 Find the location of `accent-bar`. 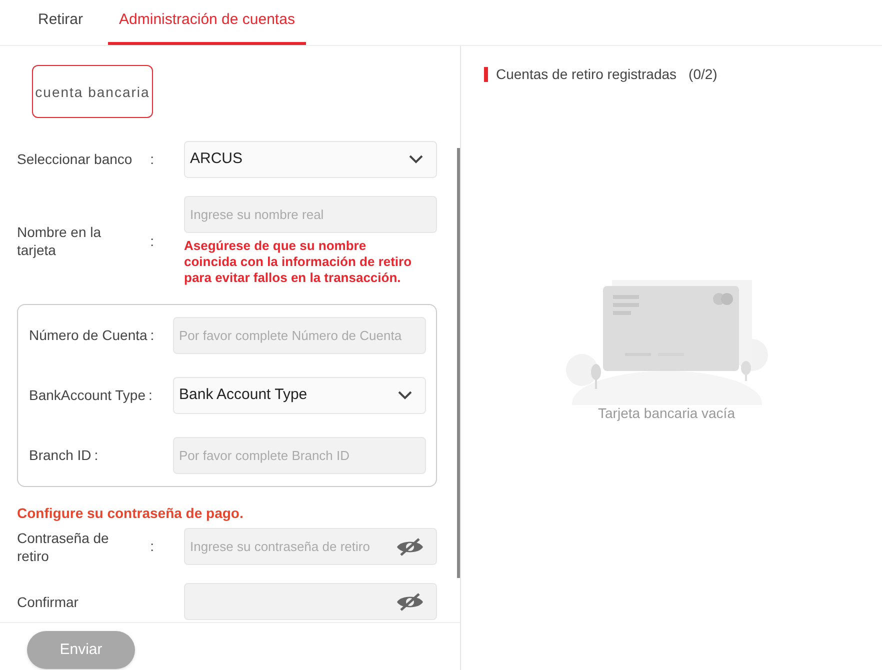

accent-bar is located at coordinates (486, 74).